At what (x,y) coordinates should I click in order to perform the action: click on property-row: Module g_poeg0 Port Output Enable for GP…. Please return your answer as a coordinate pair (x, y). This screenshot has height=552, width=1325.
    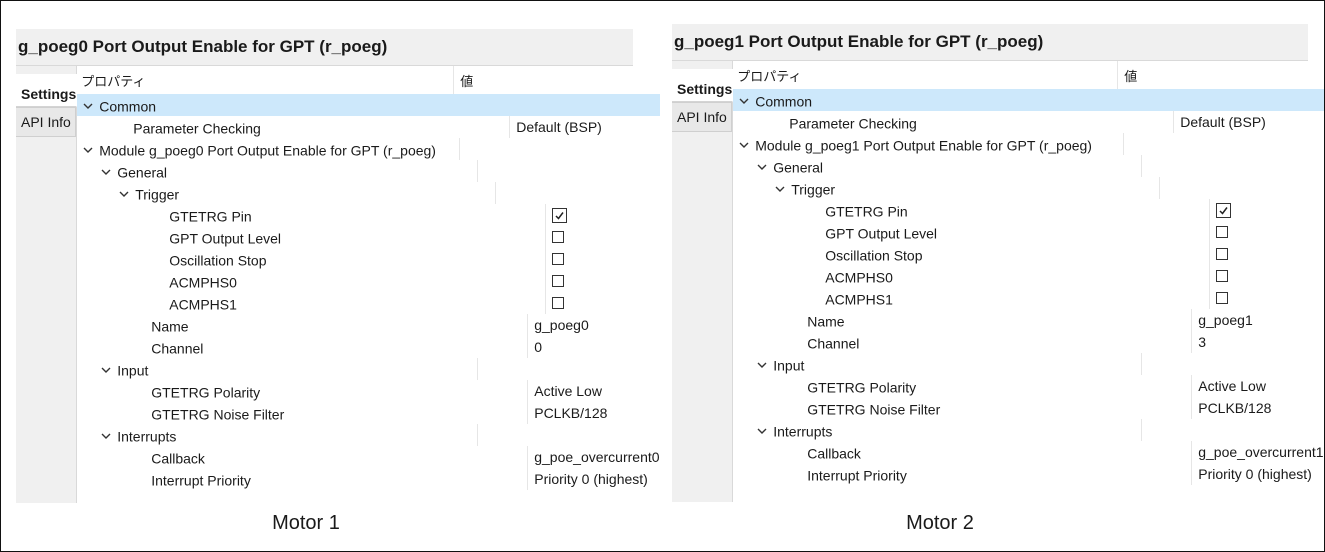
    Looking at the image, I should click on (368, 149).